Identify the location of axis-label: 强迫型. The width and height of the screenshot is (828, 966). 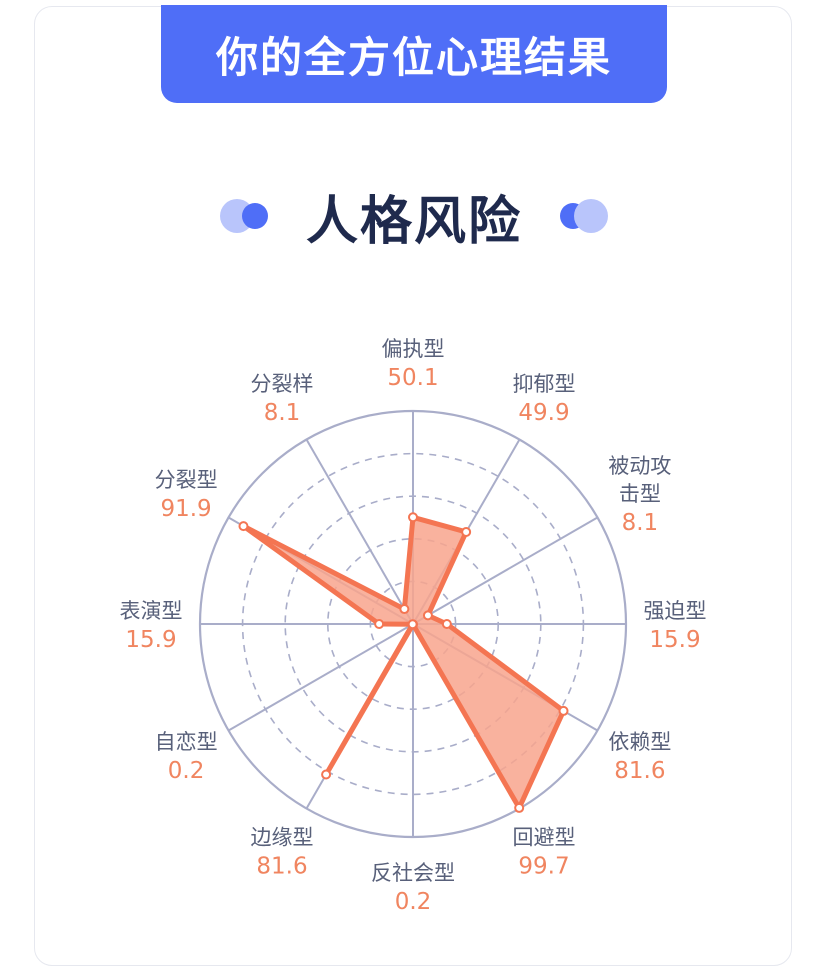
(675, 611).